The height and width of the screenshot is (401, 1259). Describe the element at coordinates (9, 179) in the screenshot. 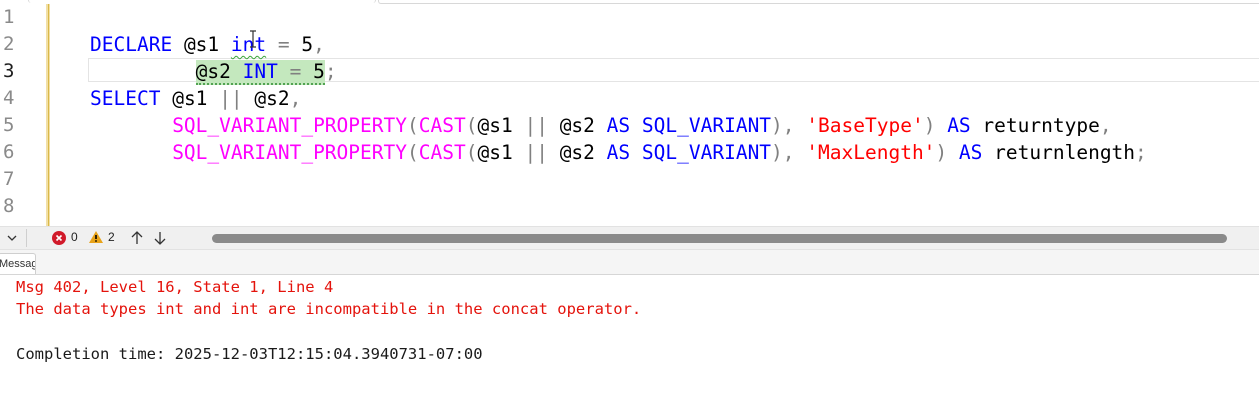

I see `line-number: 7` at that location.